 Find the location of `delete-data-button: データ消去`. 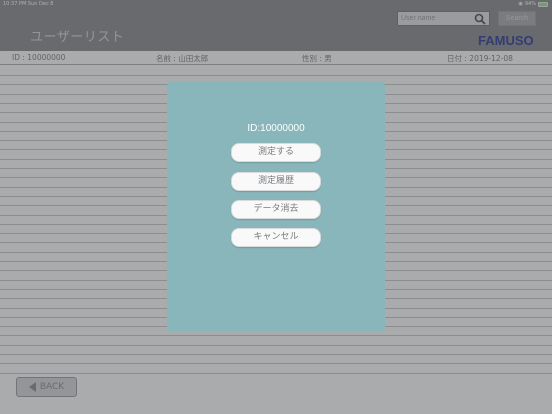

delete-data-button: データ消去 is located at coordinates (276, 209).